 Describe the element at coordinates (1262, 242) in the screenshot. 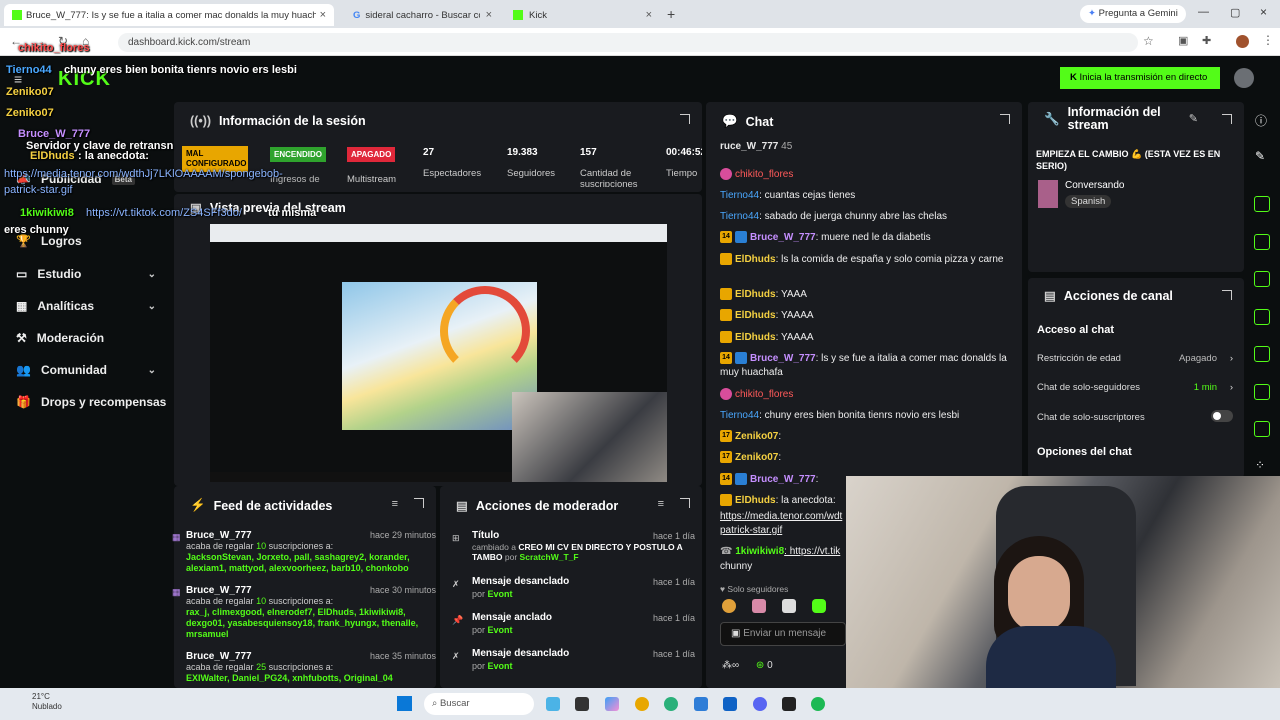

I see `bolt-icon` at that location.